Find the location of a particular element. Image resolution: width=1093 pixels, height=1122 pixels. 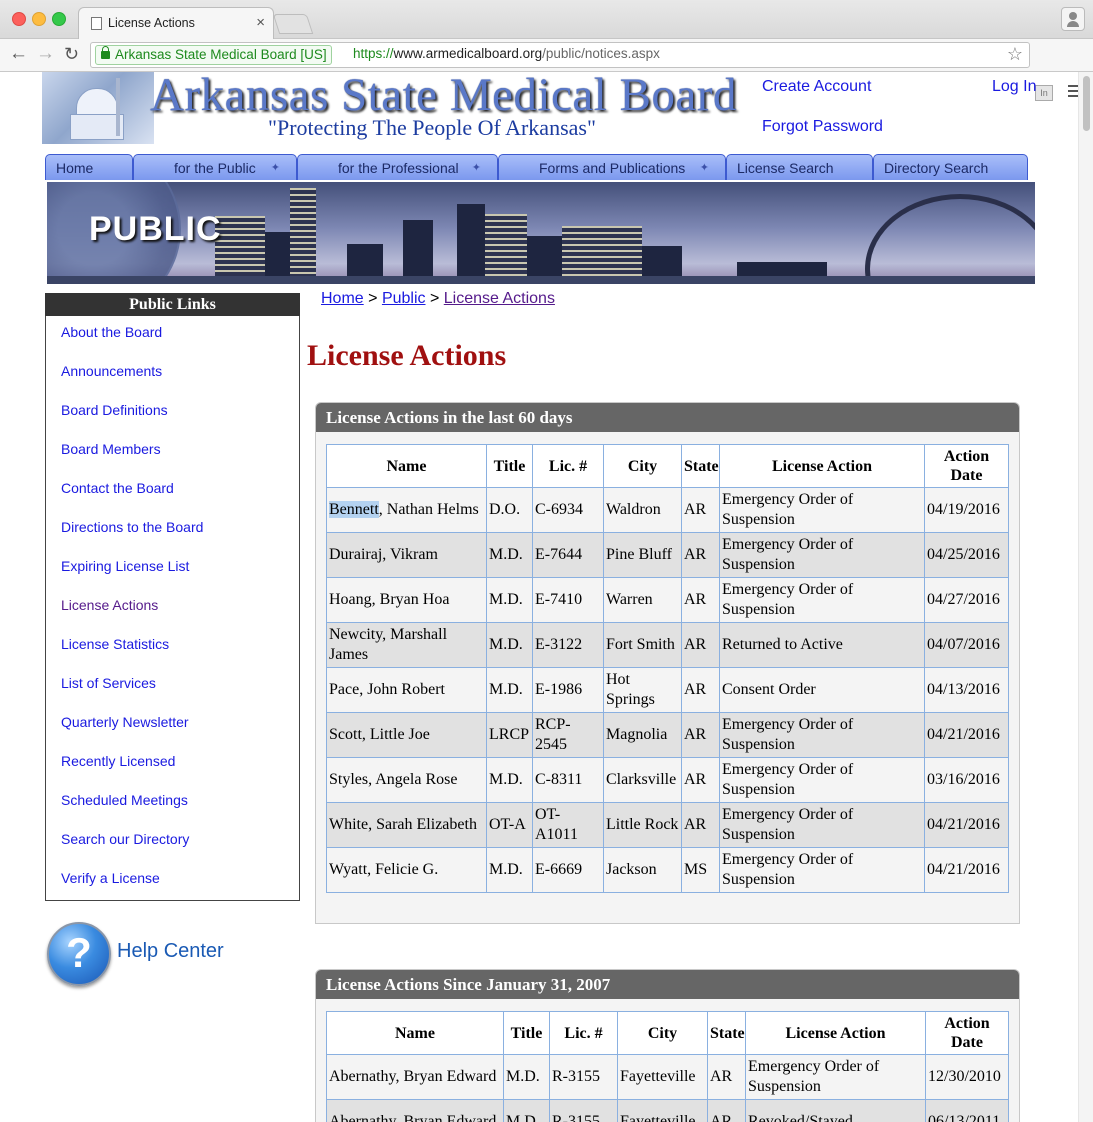

cell-action: Revoked/Stayed is located at coordinates (835, 1110).